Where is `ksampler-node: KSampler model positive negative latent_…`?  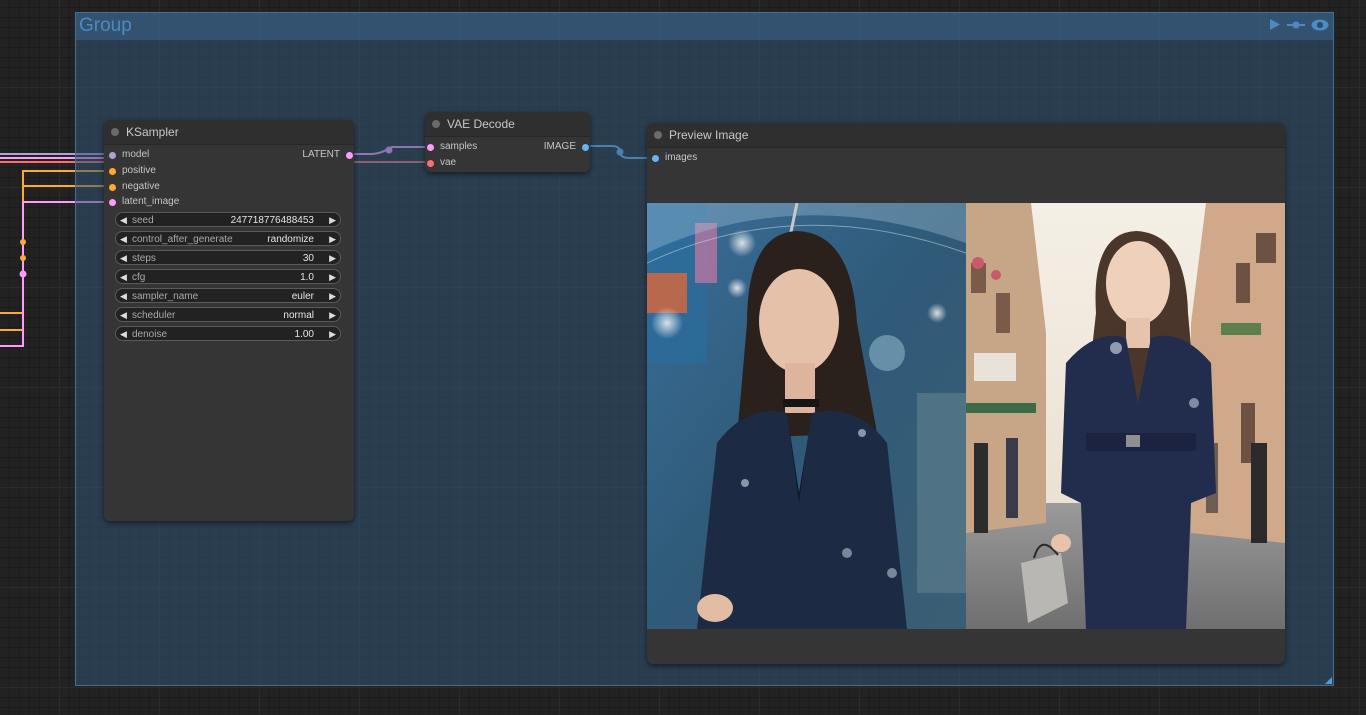
ksampler-node: KSampler model positive negative latent_… is located at coordinates (229, 320).